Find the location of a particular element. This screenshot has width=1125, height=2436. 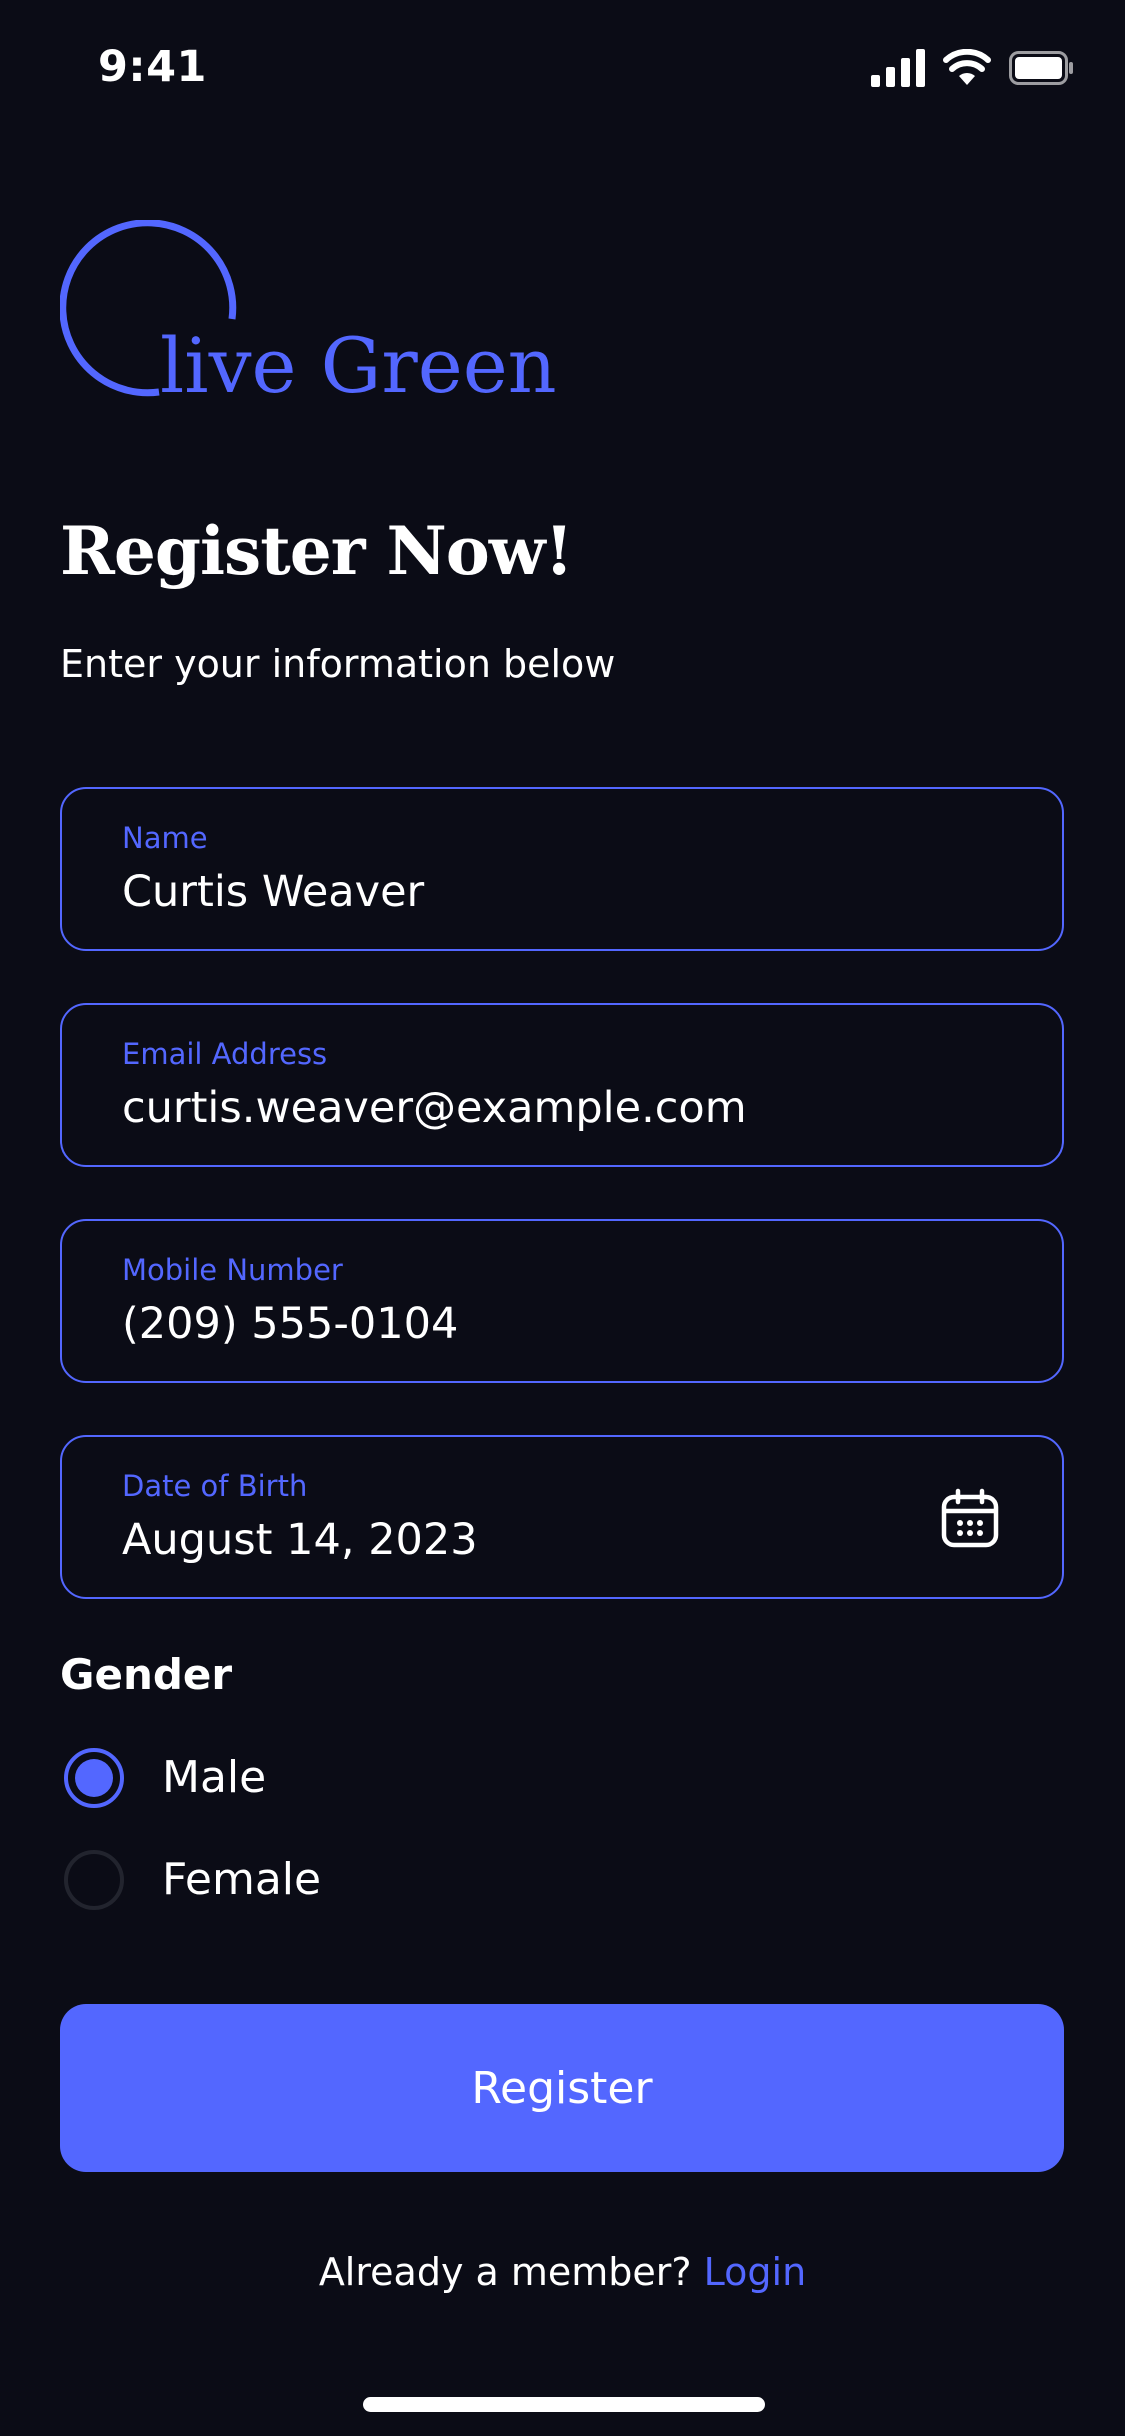

gender-option-male: Male is located at coordinates (314, 1778).